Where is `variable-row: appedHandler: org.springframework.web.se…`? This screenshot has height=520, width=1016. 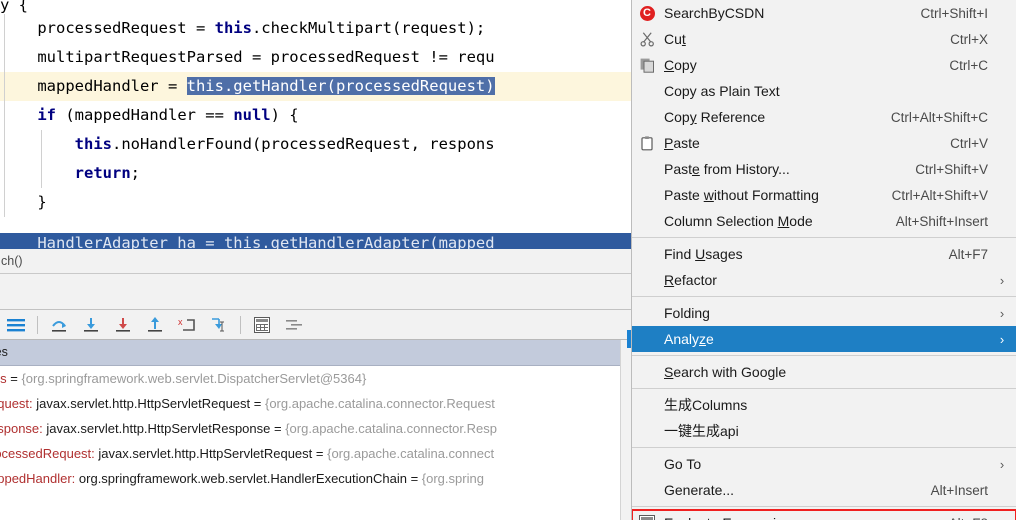 variable-row: appedHandler: org.springframework.web.se… is located at coordinates (318, 478).